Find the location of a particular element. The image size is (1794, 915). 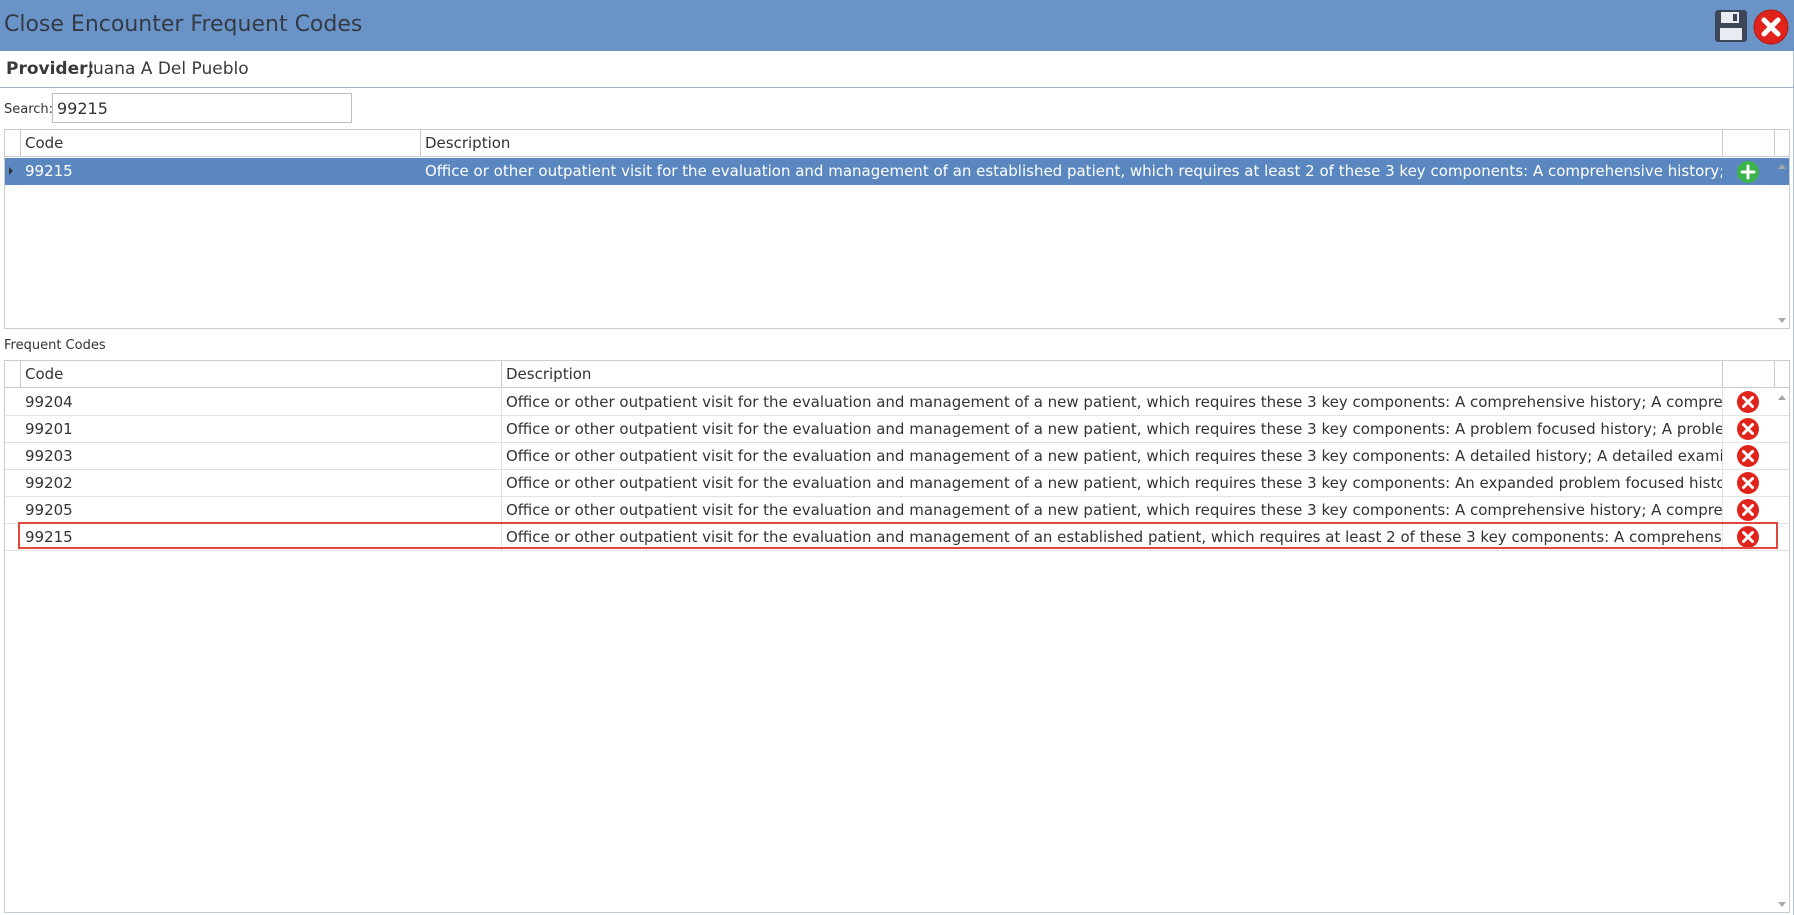

close-button is located at coordinates (1771, 27).